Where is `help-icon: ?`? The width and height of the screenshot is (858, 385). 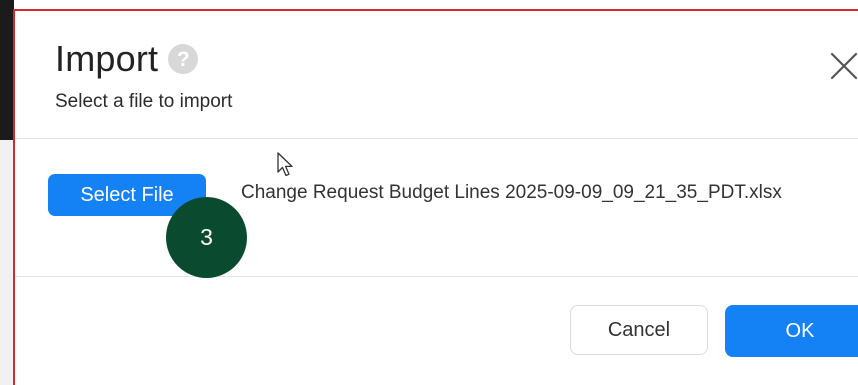 help-icon: ? is located at coordinates (183, 59).